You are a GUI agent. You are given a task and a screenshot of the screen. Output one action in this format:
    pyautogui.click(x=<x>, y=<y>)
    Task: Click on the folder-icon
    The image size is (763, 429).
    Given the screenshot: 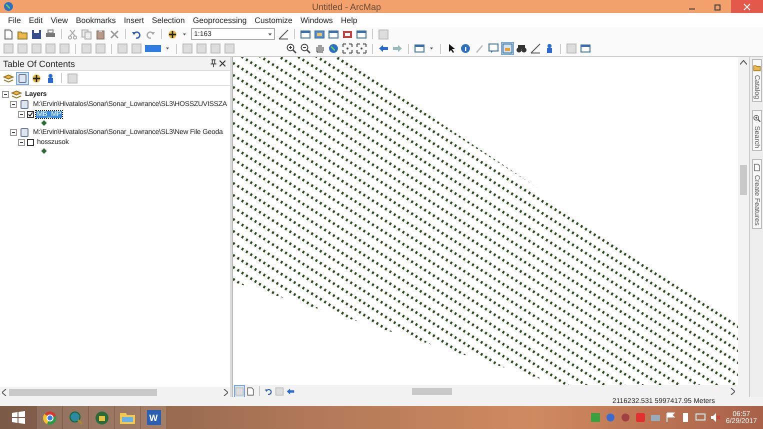 What is the action you would take?
    pyautogui.click(x=127, y=417)
    